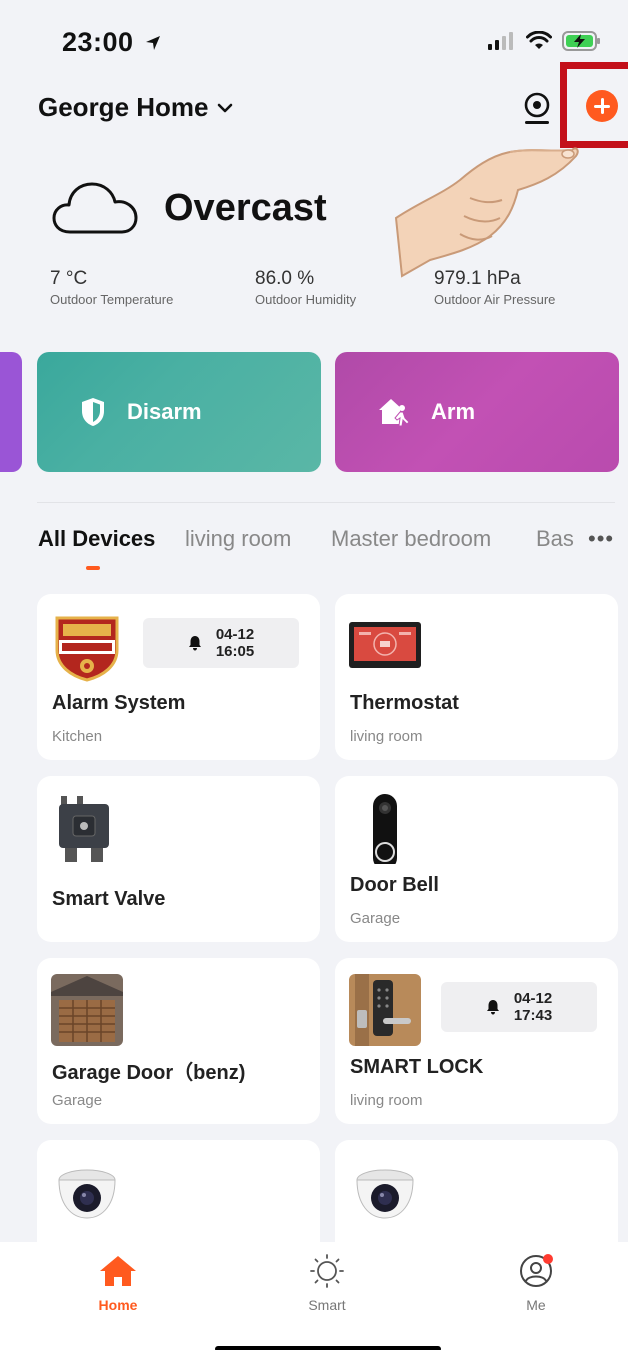  Describe the element at coordinates (93, 568) in the screenshot. I see `active-tab-indicator` at that location.